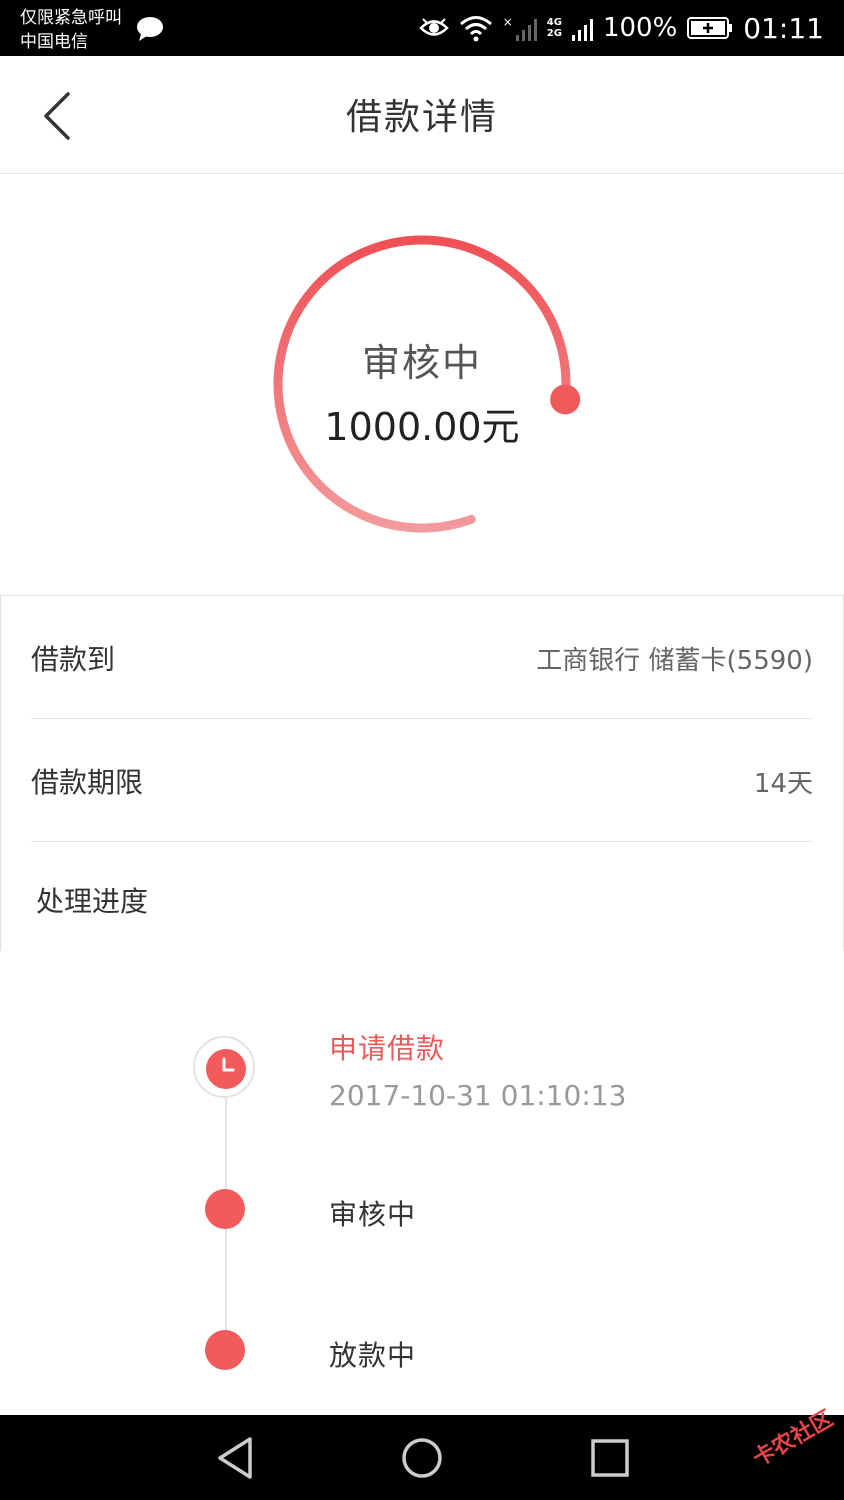  I want to click on loan-status: 审核中, so click(421, 363).